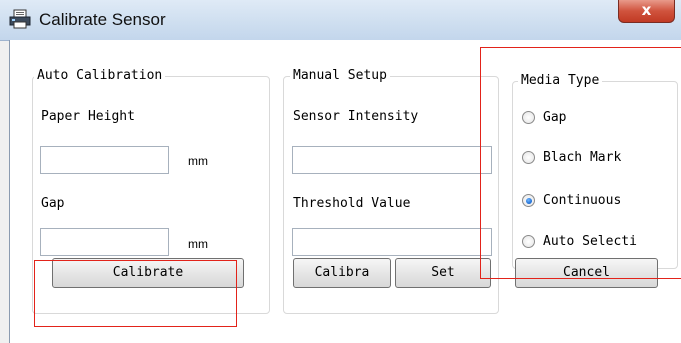  Describe the element at coordinates (342, 273) in the screenshot. I see `manual-calibrate-button: Calibra` at that location.